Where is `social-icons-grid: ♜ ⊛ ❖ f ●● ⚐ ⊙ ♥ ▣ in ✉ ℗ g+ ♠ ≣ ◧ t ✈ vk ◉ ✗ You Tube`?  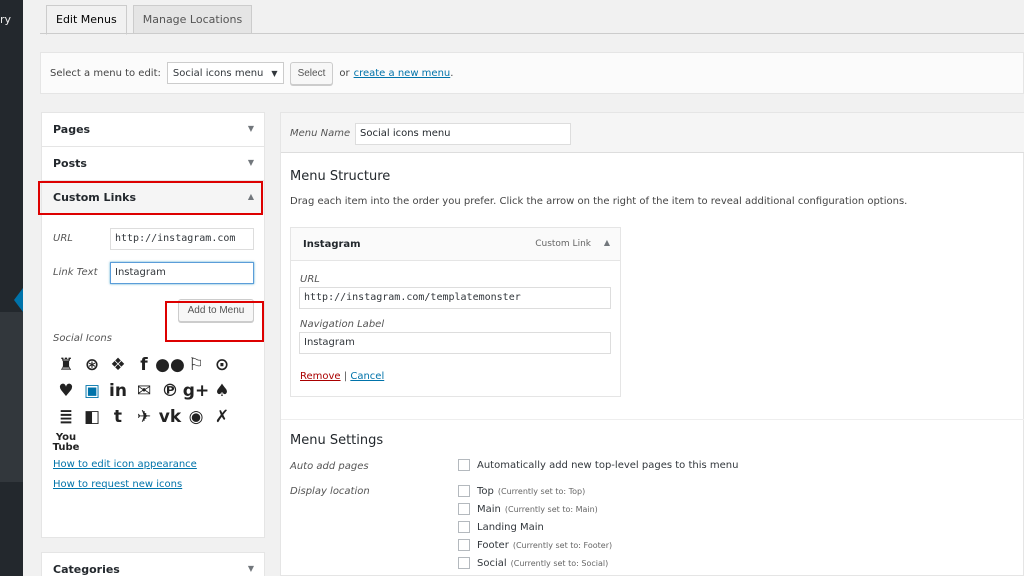 social-icons-grid: ♜ ⊛ ❖ f ●● ⚐ ⊙ ♥ ▣ in ✉ ℗ g+ ♠ ≣ ◧ t ✈ vk ◉ ✗ You Tube is located at coordinates (148, 404).